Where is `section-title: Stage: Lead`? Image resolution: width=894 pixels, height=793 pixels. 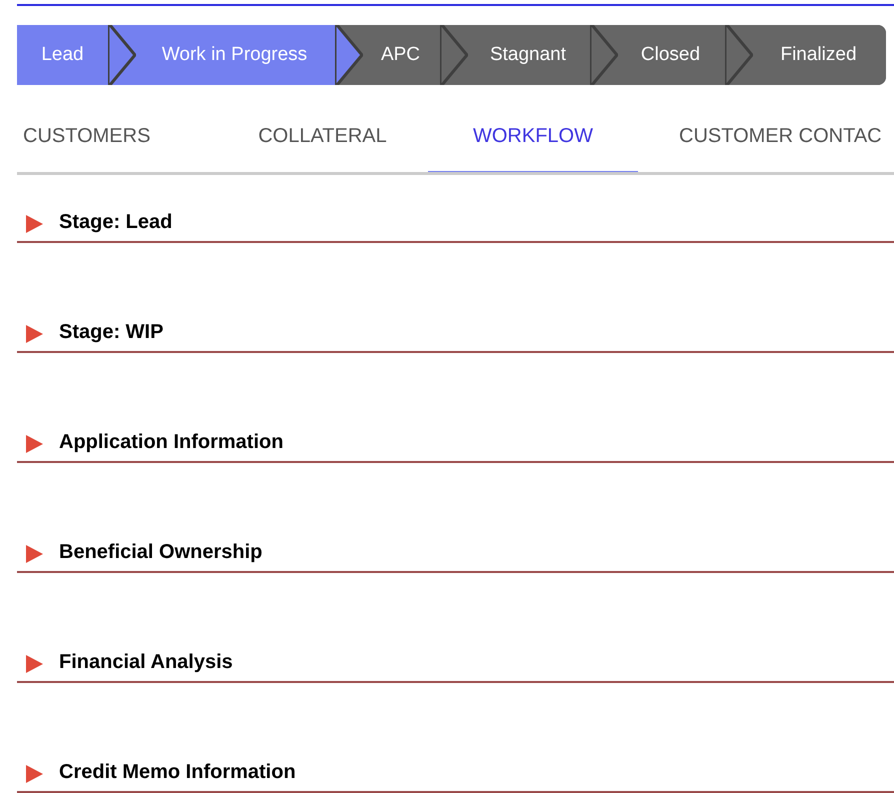
section-title: Stage: Lead is located at coordinates (115, 222).